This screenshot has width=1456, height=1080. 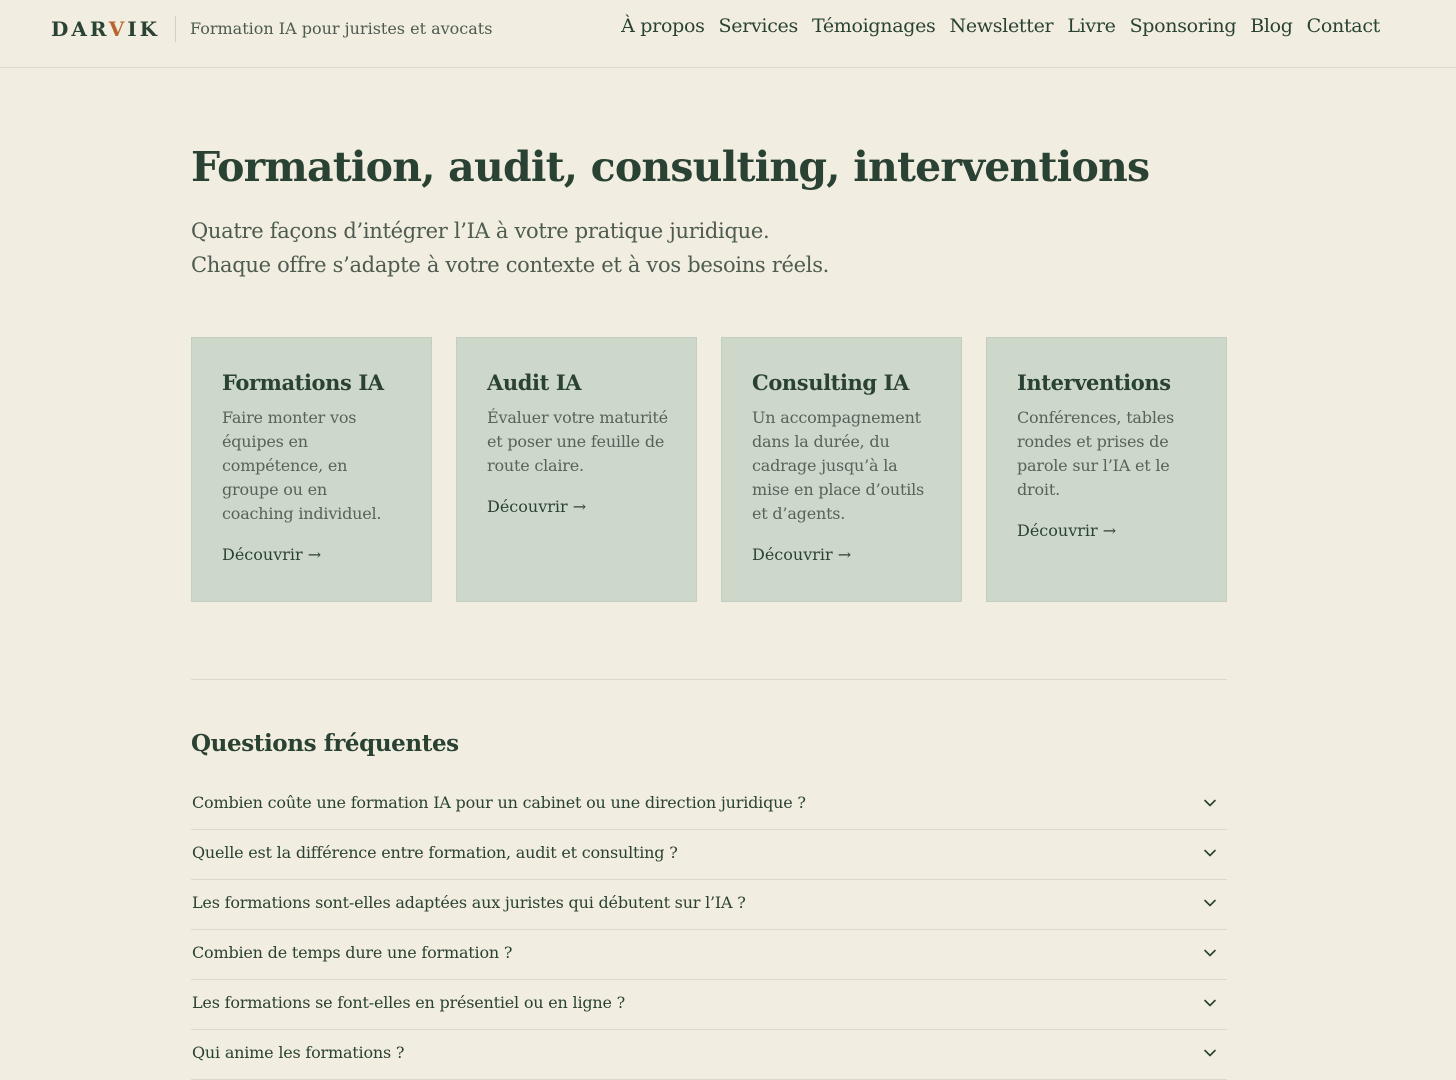 I want to click on discover-link-audit: Découvrir →, so click(x=536, y=506).